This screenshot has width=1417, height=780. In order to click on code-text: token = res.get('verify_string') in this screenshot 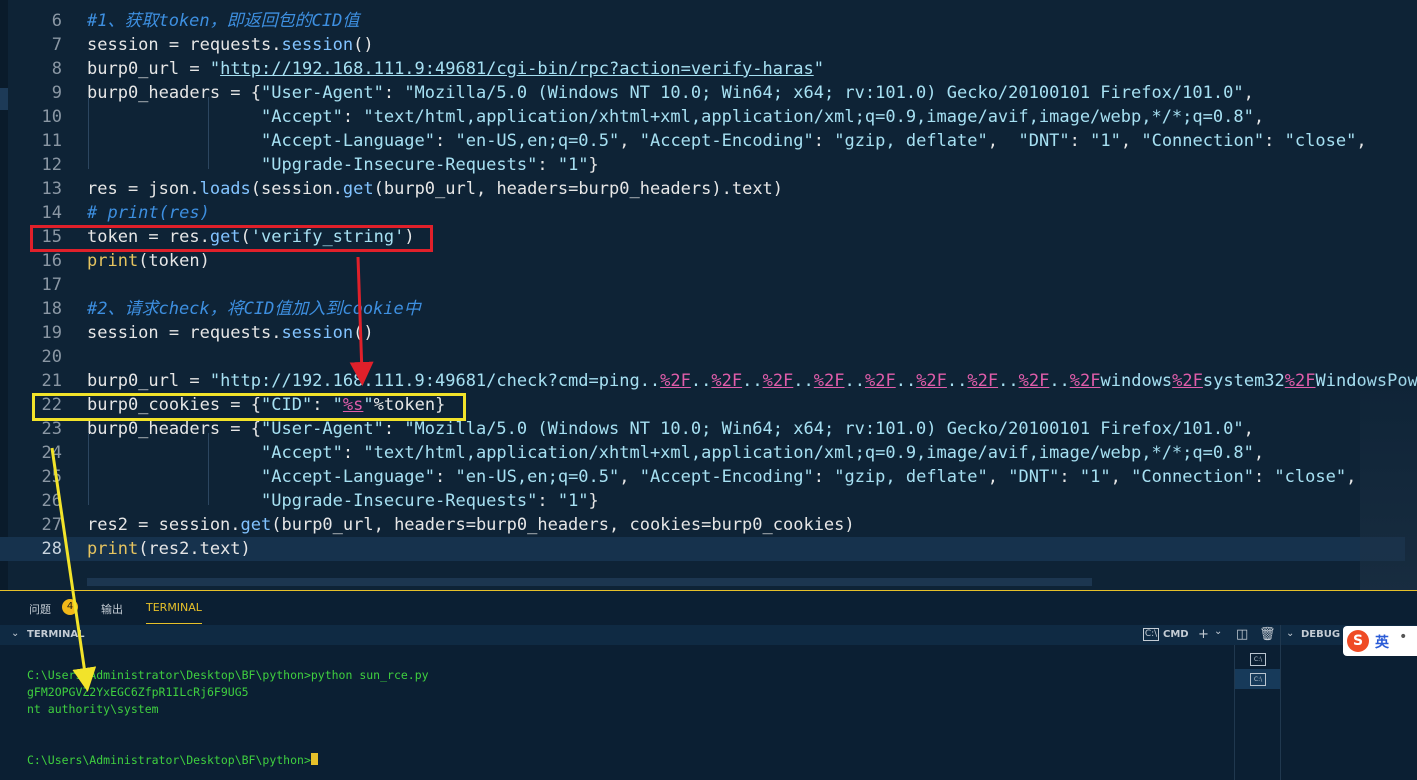, I will do `click(251, 237)`.